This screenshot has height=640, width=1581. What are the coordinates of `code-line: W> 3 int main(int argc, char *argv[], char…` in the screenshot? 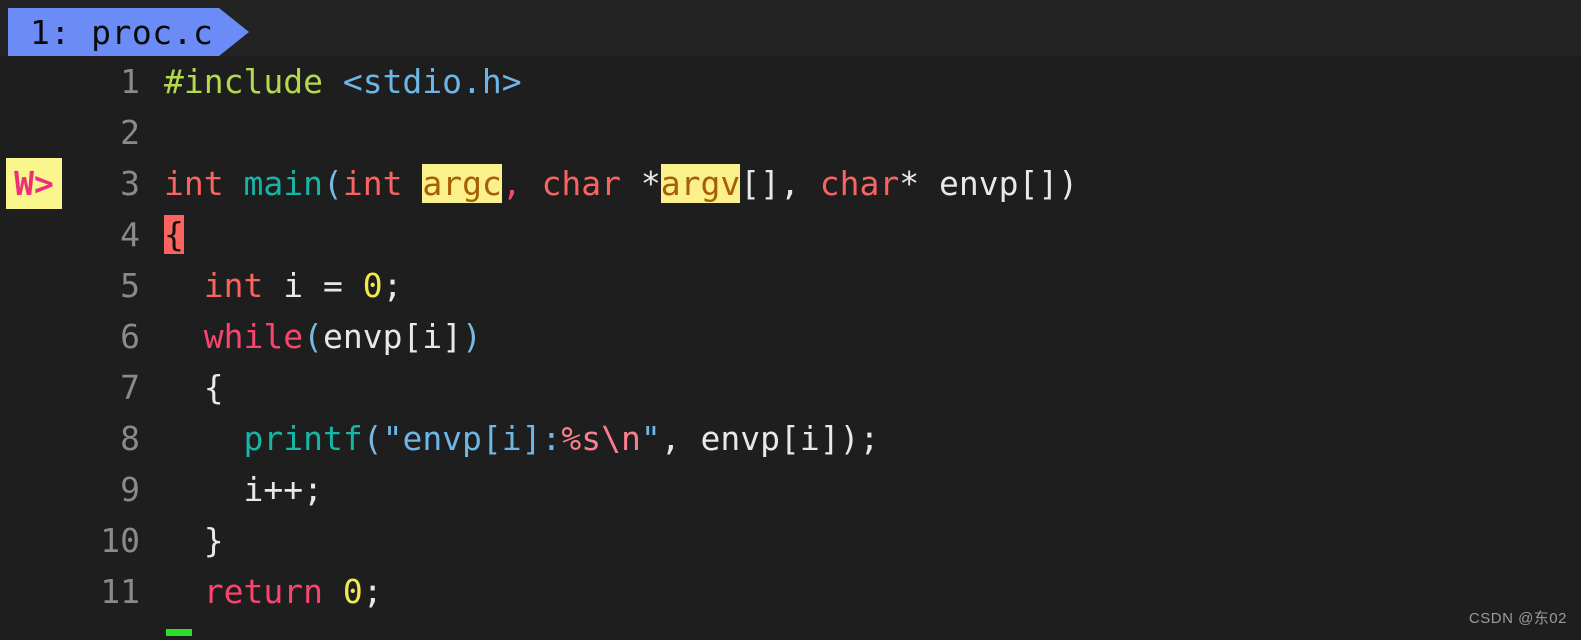 It's located at (790, 183).